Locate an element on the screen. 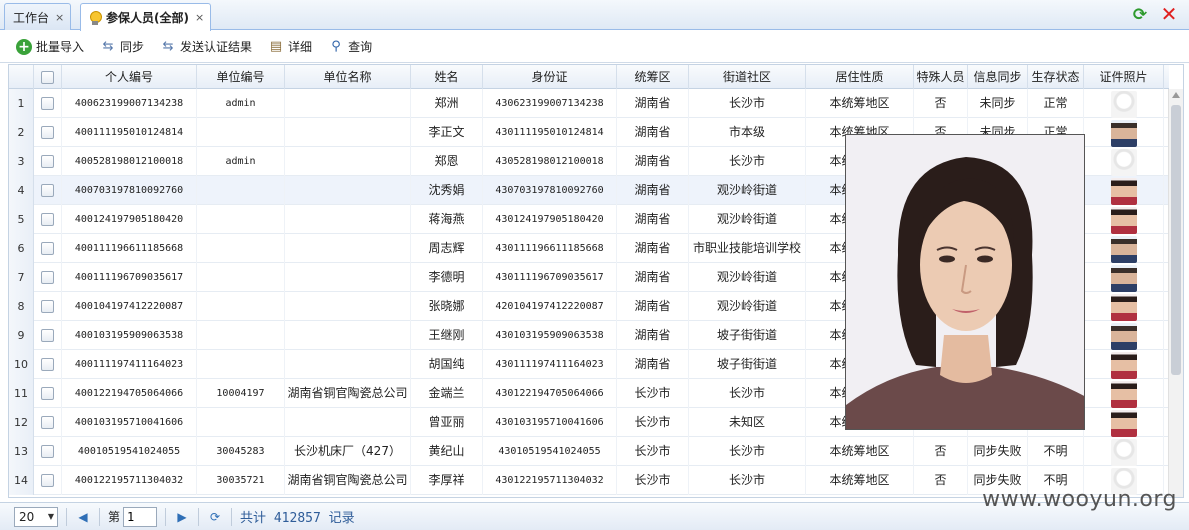  sync-button: ⇆ 同步 is located at coordinates (122, 47).